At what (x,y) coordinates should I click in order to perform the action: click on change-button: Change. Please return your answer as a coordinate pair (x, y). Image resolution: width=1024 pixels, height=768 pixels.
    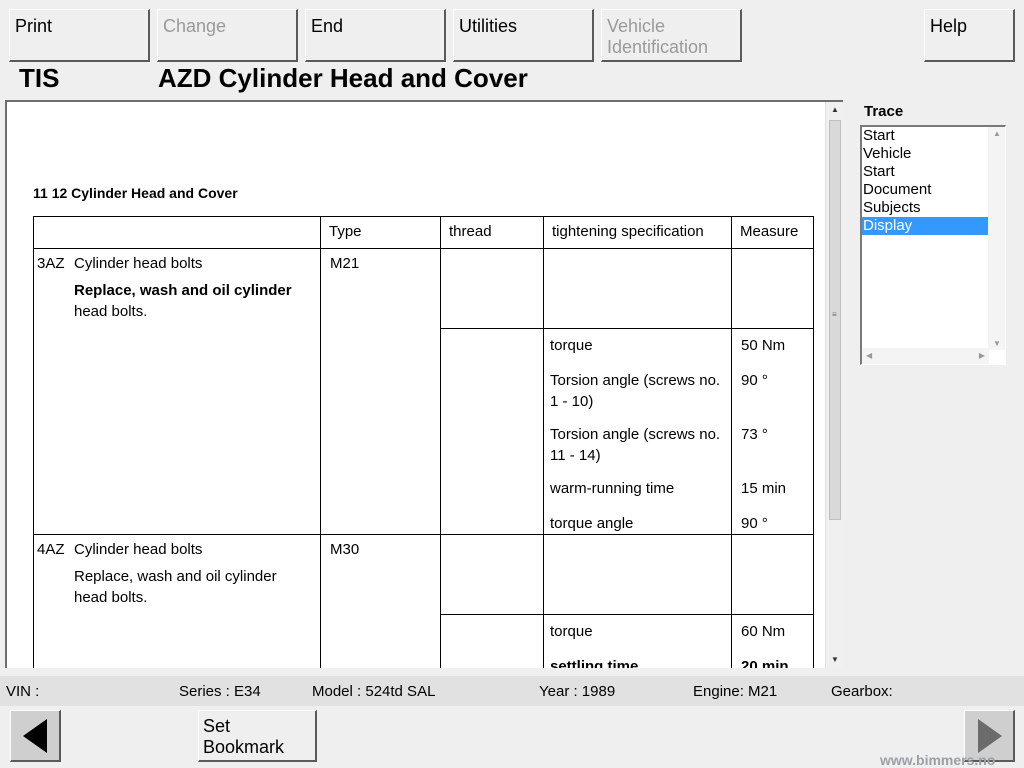
    Looking at the image, I should click on (227, 35).